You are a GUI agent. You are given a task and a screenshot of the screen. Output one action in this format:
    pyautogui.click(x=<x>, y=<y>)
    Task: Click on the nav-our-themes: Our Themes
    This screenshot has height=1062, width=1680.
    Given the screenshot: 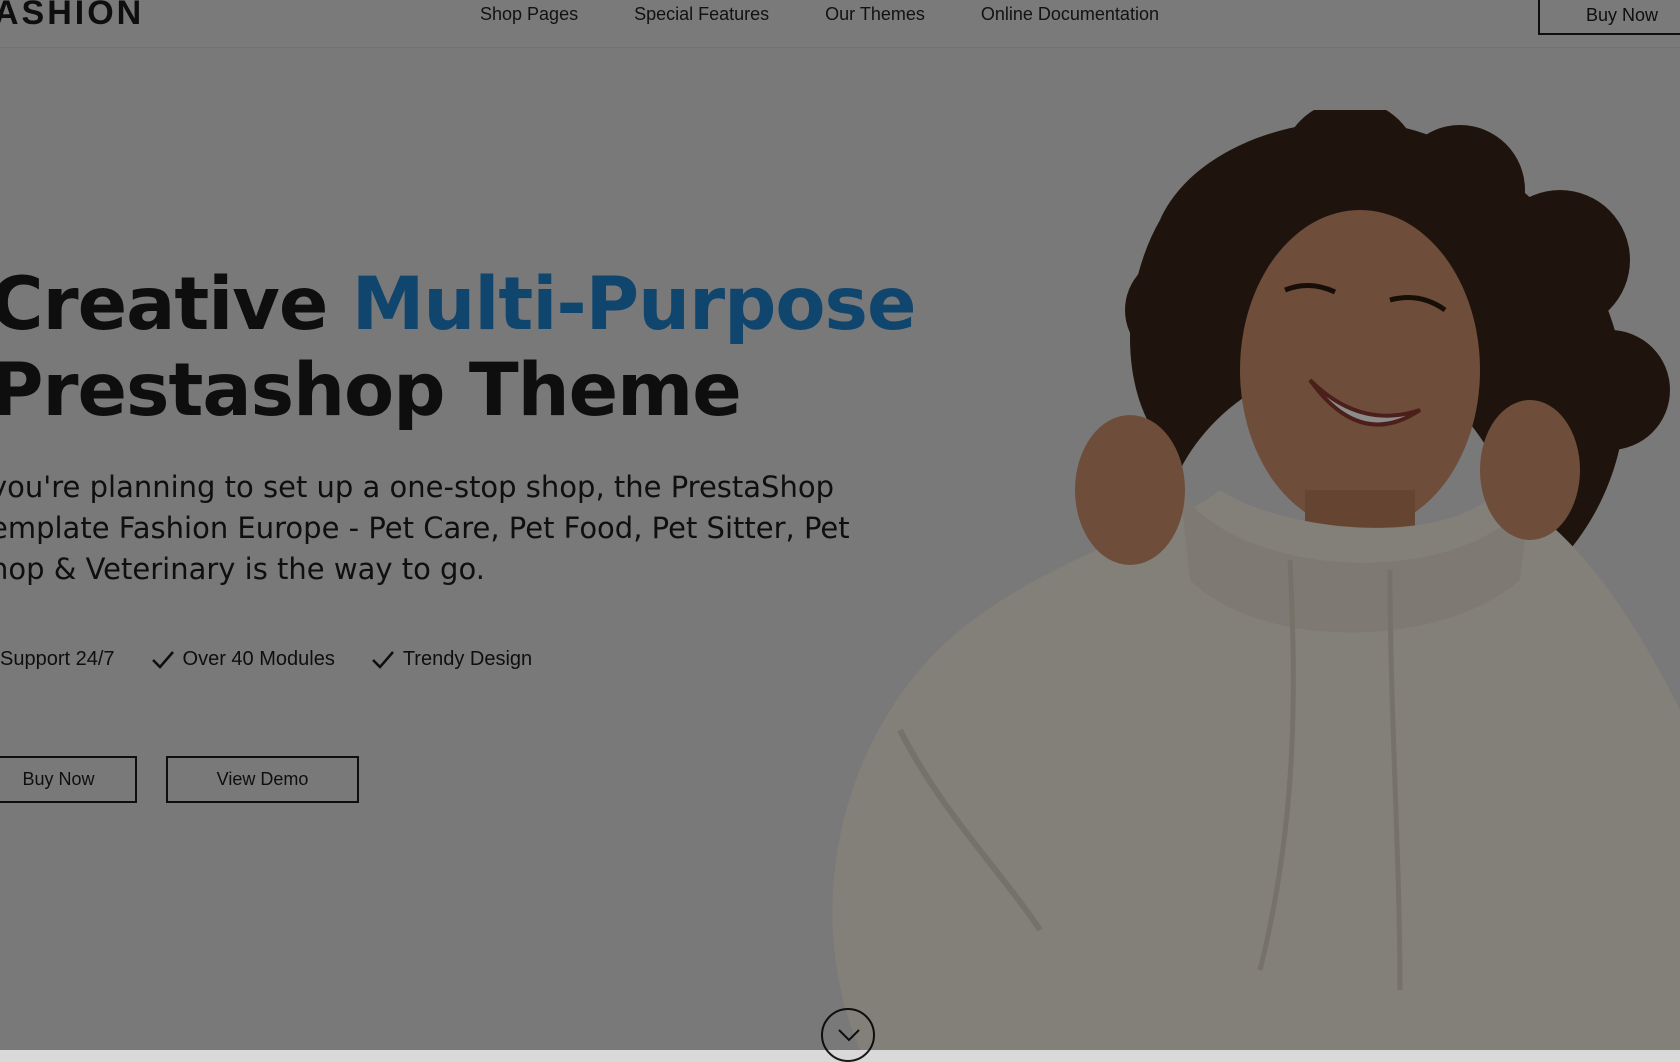 What is the action you would take?
    pyautogui.click(x=875, y=14)
    